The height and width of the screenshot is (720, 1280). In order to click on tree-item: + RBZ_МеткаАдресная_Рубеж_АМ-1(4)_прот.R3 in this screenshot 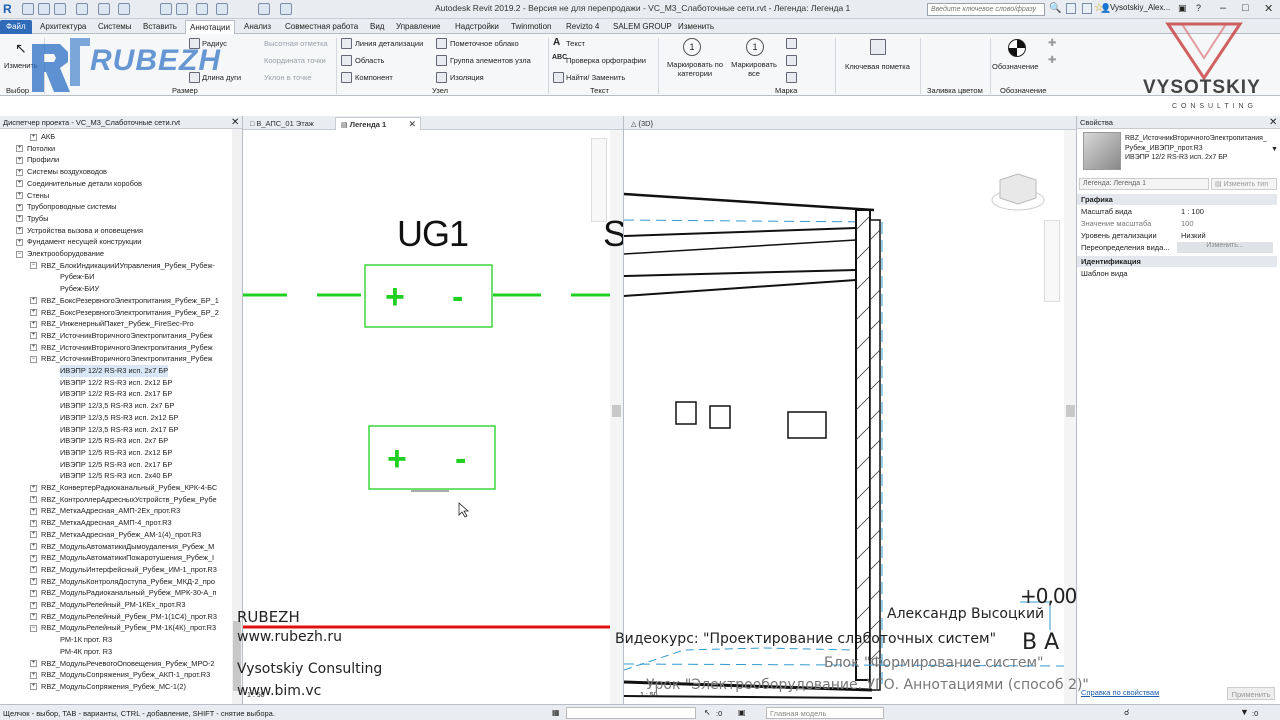, I will do `click(115, 535)`.